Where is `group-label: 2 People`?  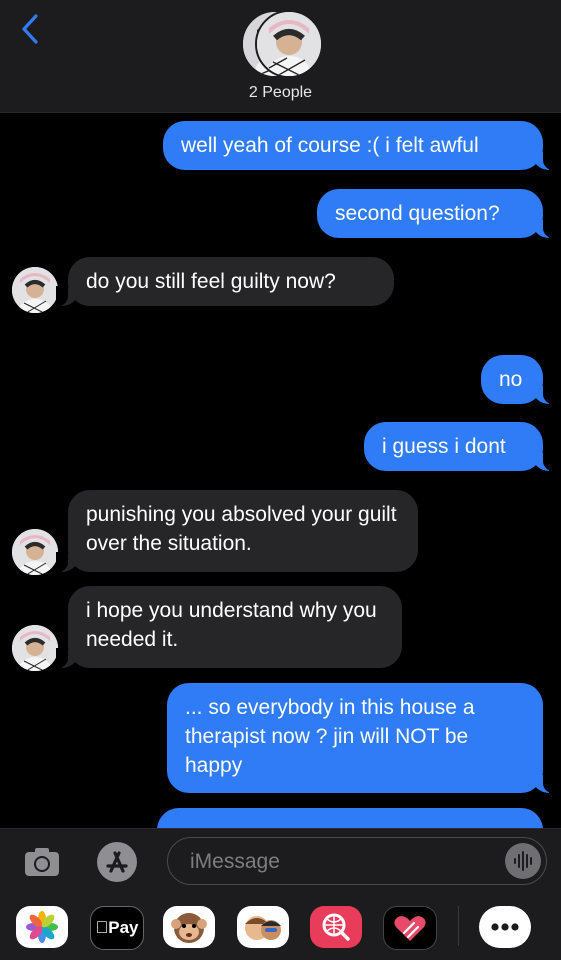
group-label: 2 People is located at coordinates (280, 93).